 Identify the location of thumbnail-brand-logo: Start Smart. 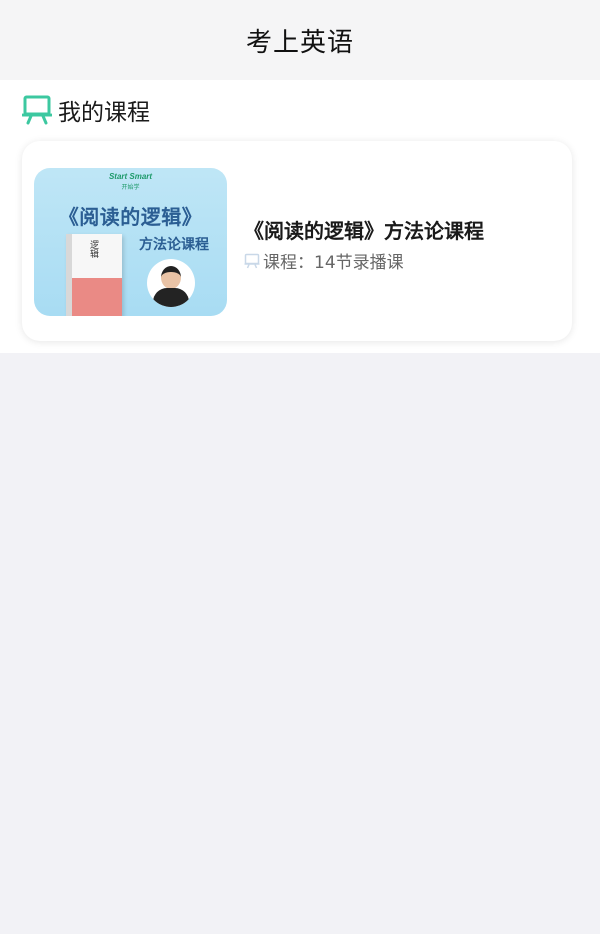
(130, 176).